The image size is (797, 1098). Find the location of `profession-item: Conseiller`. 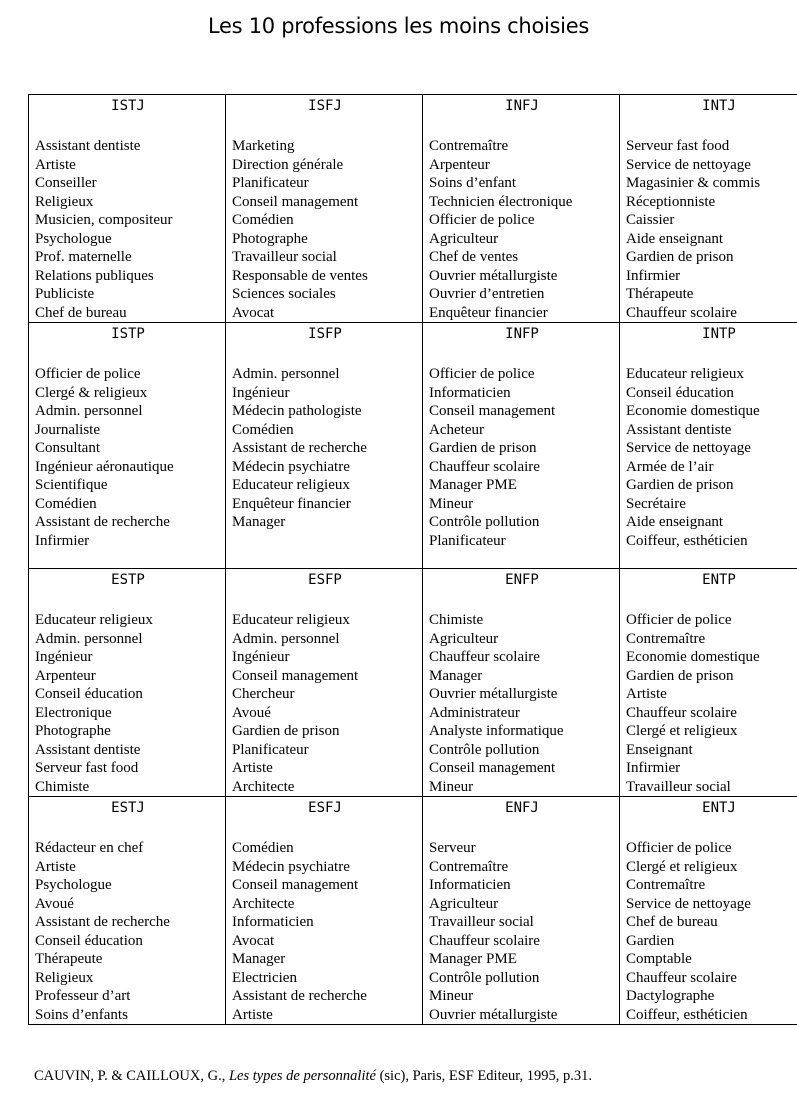

profession-item: Conseiller is located at coordinates (66, 183).